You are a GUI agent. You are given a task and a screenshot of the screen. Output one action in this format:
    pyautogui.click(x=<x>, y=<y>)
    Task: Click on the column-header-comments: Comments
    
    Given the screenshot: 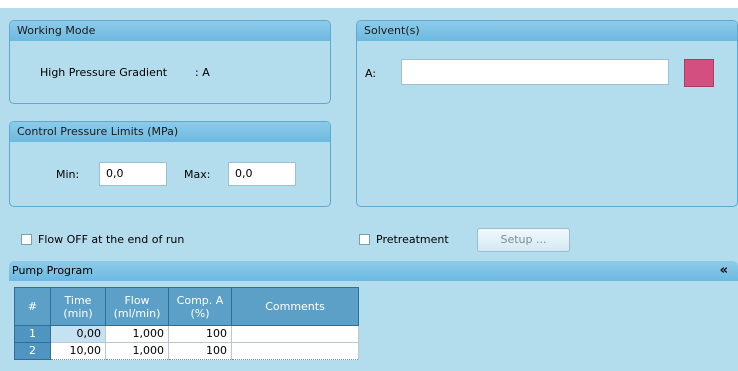 What is the action you would take?
    pyautogui.click(x=295, y=306)
    